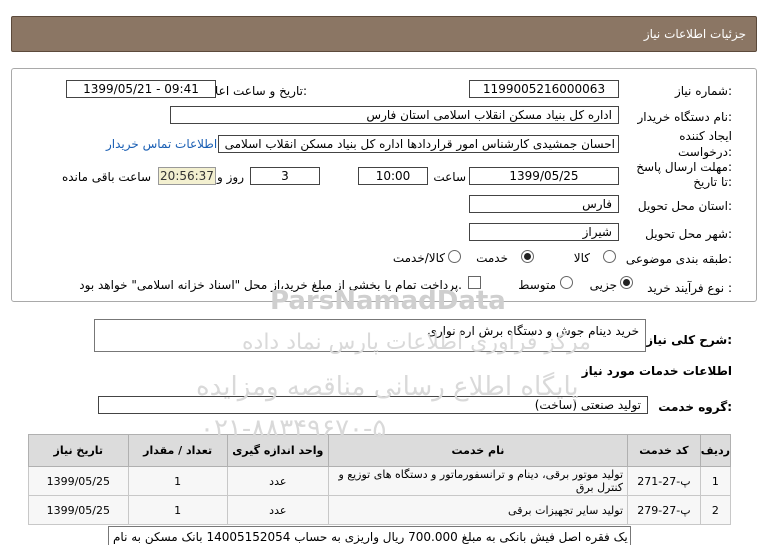 This screenshot has width=770, height=545. Describe the element at coordinates (715, 510) in the screenshot. I see `cell-row: 2` at that location.